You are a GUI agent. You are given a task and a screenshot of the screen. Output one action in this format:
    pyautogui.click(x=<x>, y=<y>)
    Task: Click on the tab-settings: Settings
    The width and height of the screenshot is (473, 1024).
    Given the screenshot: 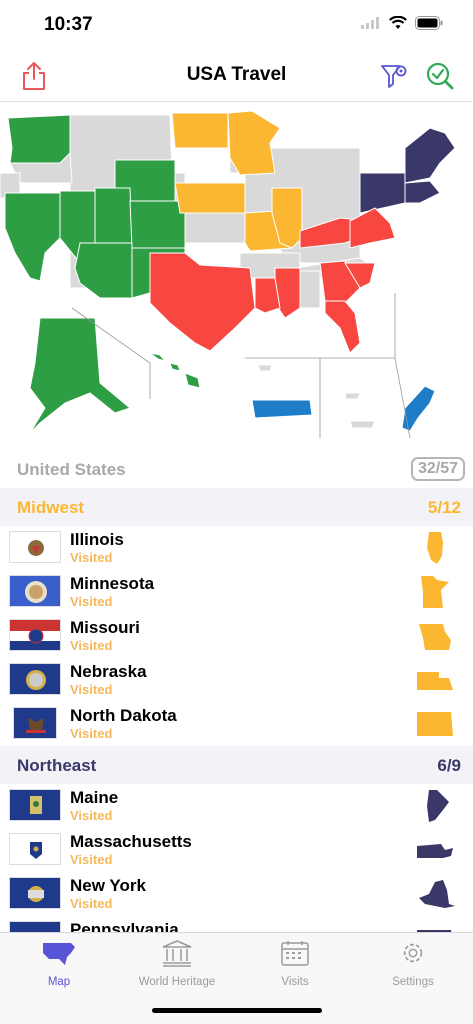 What is the action you would take?
    pyautogui.click(x=413, y=967)
    